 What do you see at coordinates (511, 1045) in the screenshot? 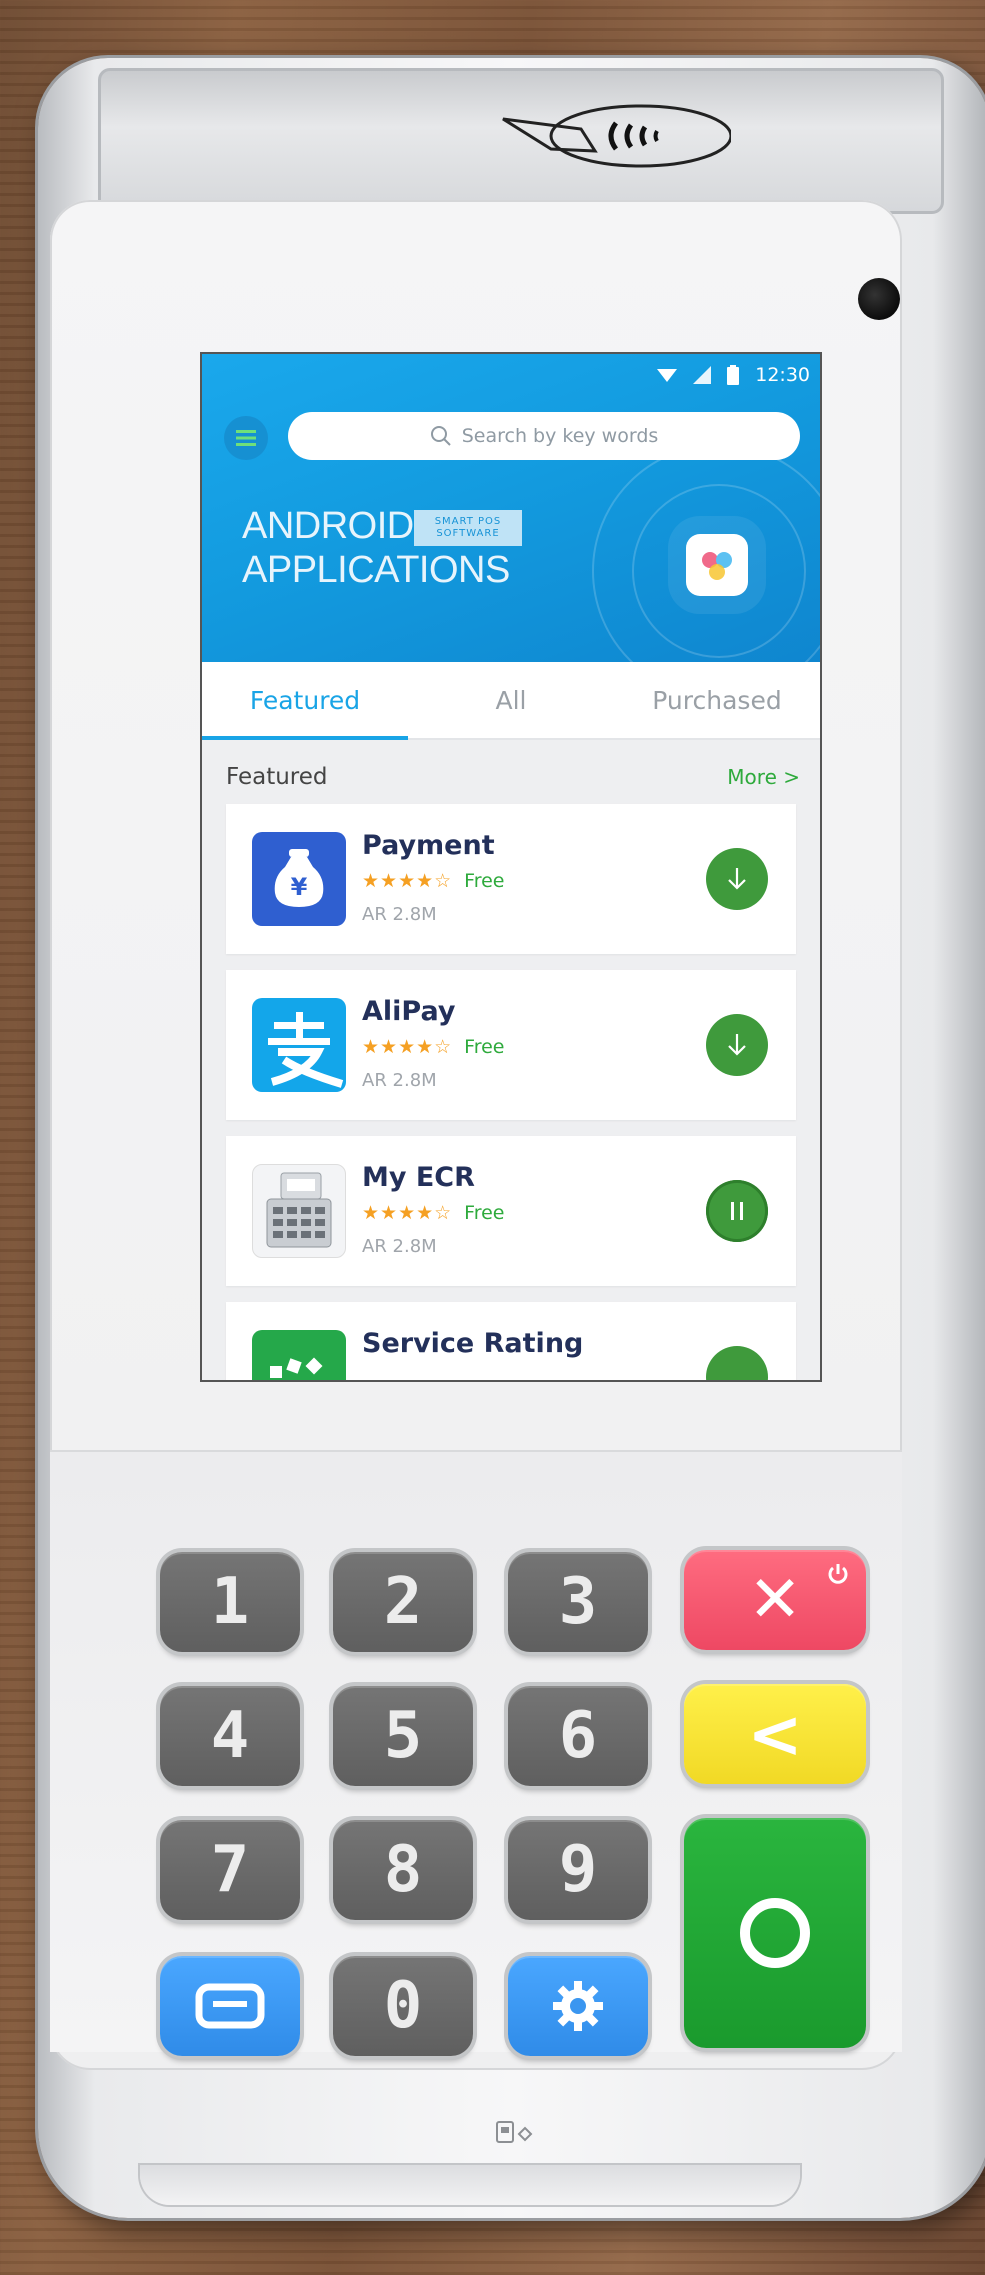
I see `app-card-alipay: AliPay ★★★★☆ Free AR 2.8M` at bounding box center [511, 1045].